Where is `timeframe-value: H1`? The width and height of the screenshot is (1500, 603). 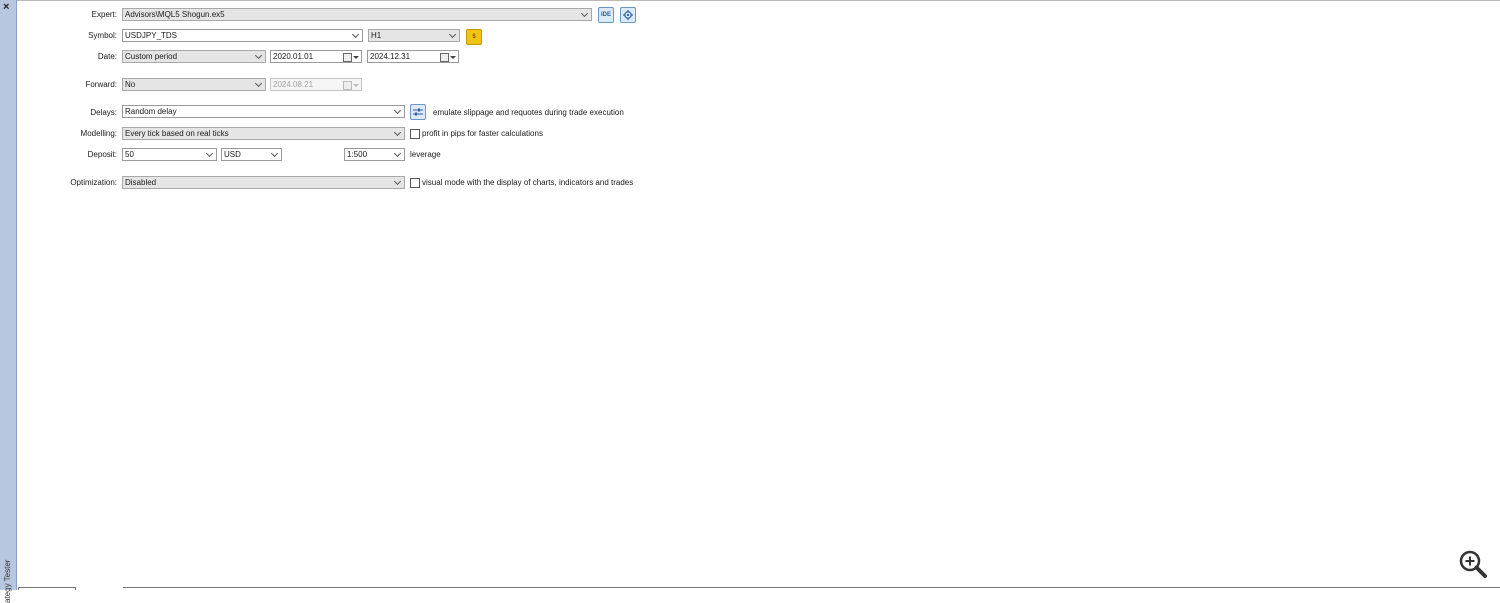 timeframe-value: H1 is located at coordinates (376, 35).